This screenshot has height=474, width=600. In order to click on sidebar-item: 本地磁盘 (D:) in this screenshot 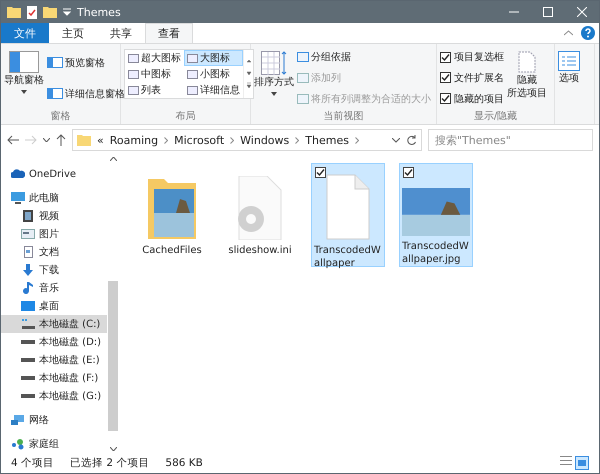, I will do `click(54, 342)`.